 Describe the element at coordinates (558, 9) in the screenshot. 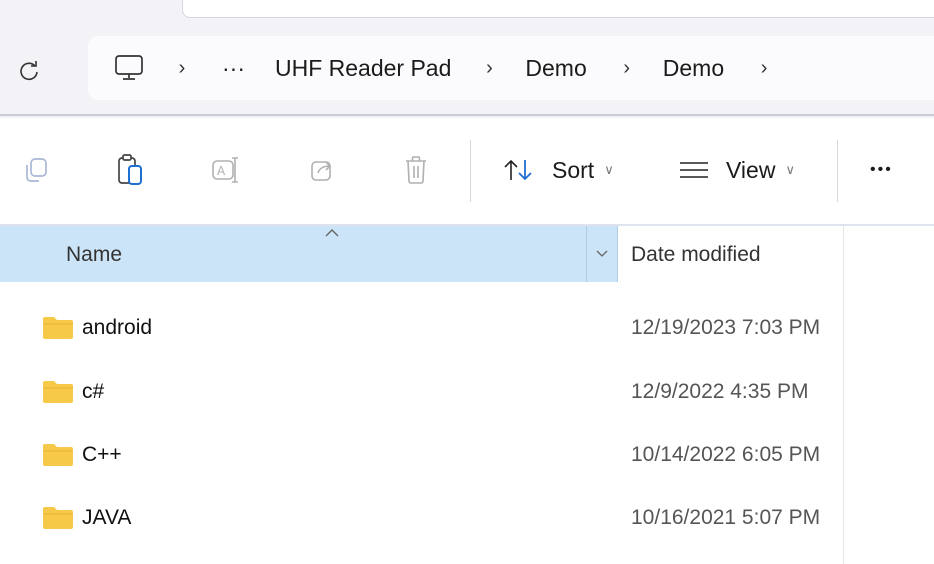

I see `active-tab-edge` at that location.